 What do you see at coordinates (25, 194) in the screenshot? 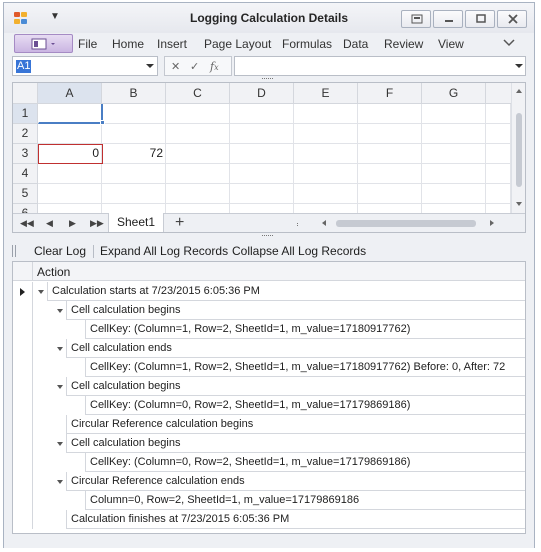
I see `row-header-5: 5` at bounding box center [25, 194].